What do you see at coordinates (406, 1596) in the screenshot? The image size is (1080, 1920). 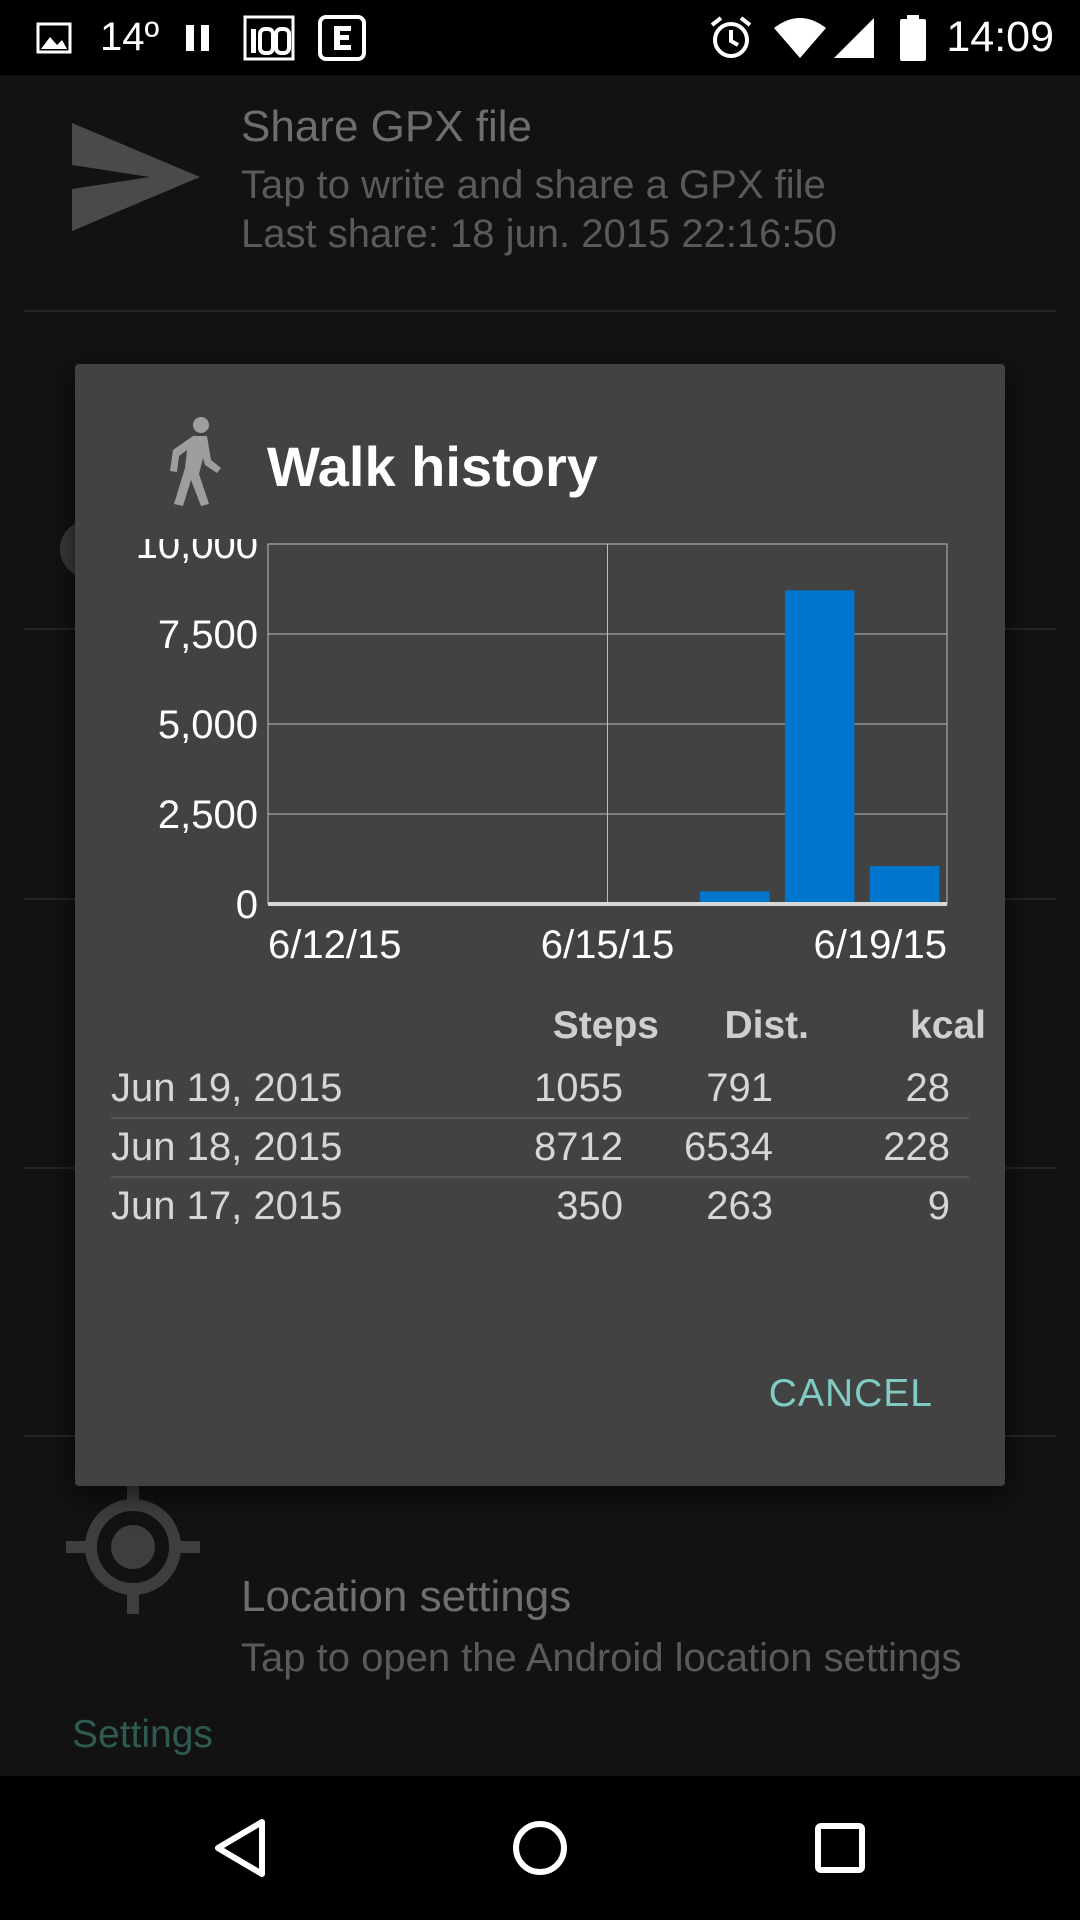 I see `location-settings-title: Location settings` at bounding box center [406, 1596].